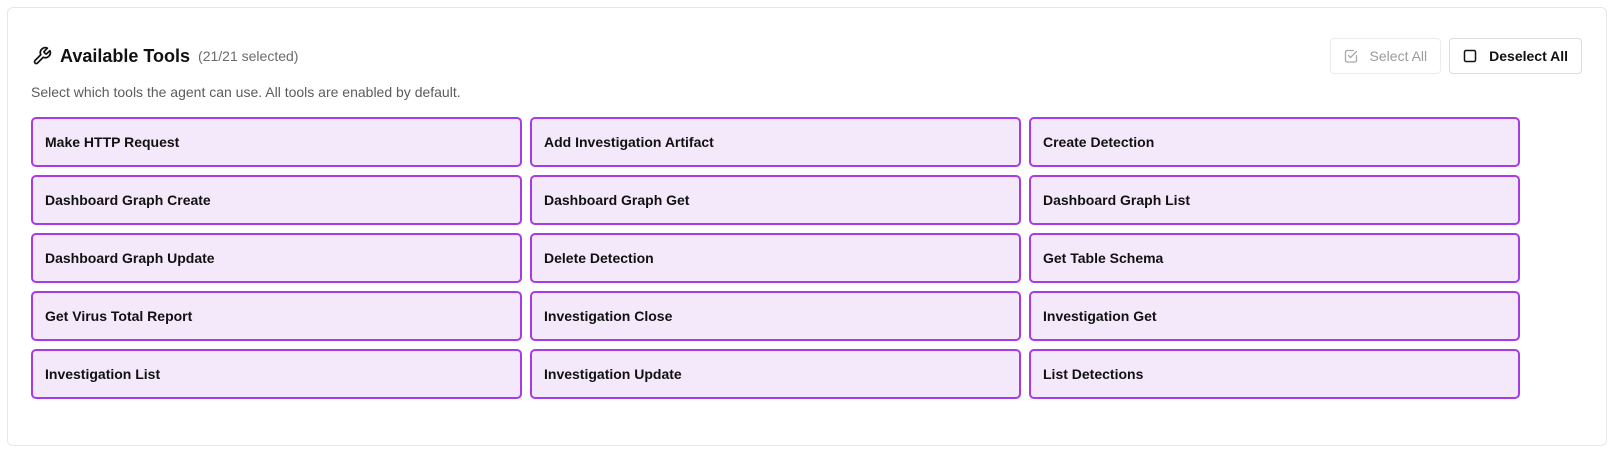 This screenshot has height=453, width=1617. Describe the element at coordinates (775, 316) in the screenshot. I see `tool-toggle: Investigation Close` at that location.